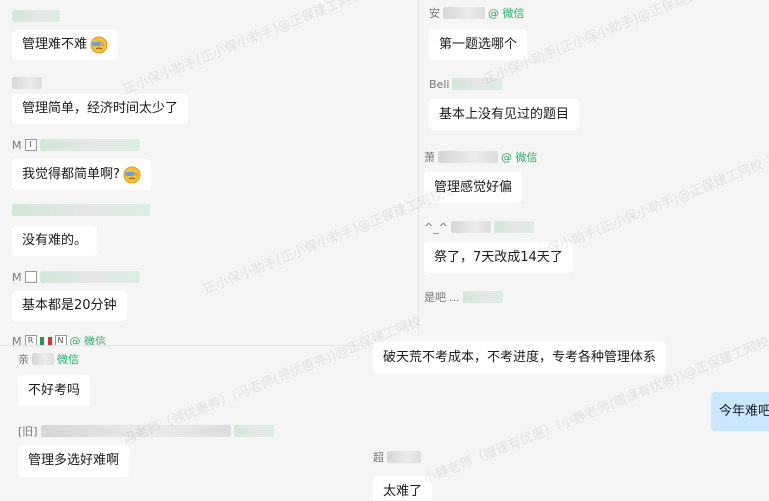  I want to click on message-bubble: 不好考吗, so click(54, 390).